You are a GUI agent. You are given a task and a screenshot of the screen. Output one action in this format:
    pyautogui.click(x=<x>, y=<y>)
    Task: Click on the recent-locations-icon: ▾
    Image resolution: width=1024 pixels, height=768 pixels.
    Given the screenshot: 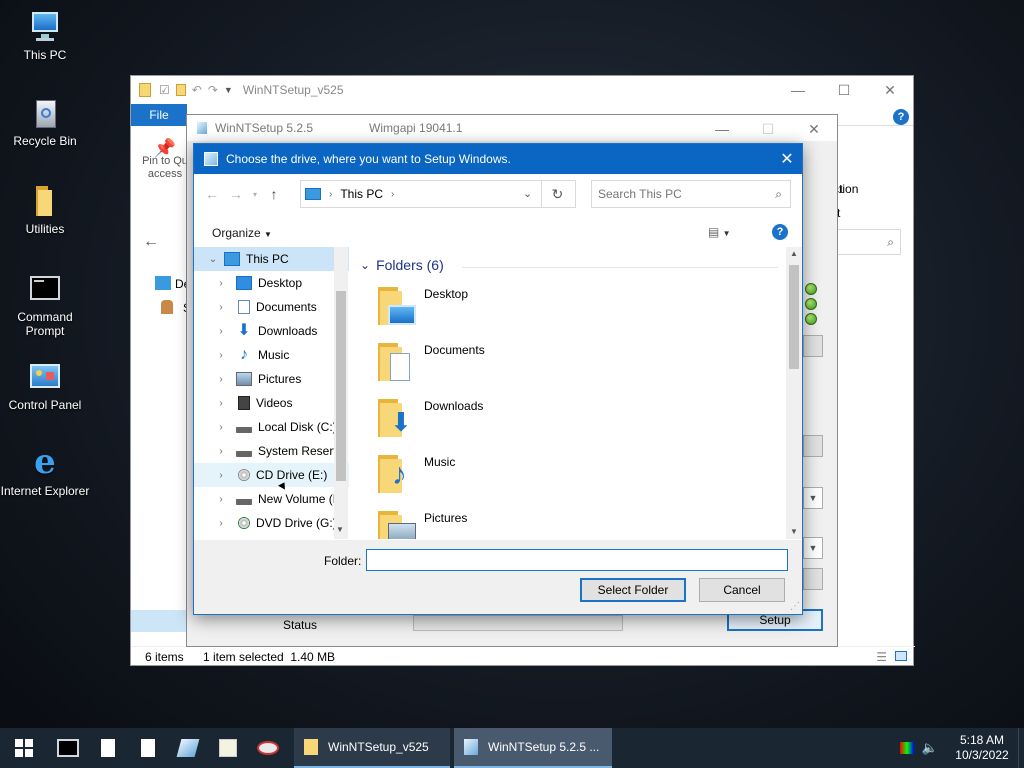 What is the action you would take?
    pyautogui.click(x=255, y=194)
    